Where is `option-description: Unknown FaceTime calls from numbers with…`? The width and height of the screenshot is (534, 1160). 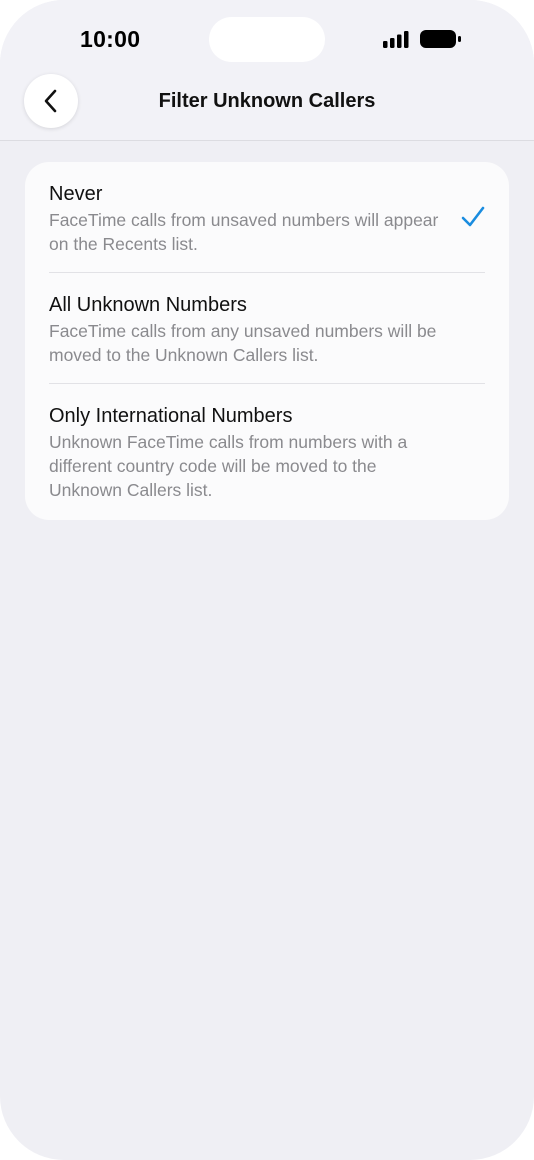 option-description: Unknown FaceTime calls from numbers with… is located at coordinates (228, 466).